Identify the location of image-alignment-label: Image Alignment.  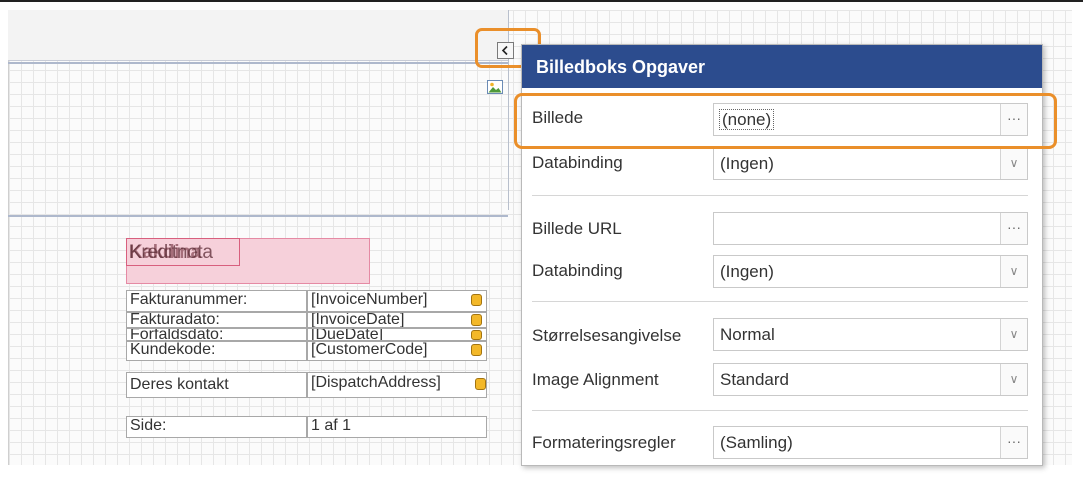
(595, 379).